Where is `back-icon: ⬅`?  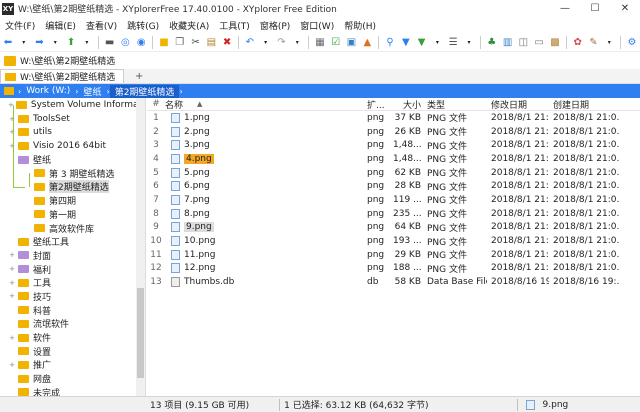
back-icon: ⬅ is located at coordinates (8, 43).